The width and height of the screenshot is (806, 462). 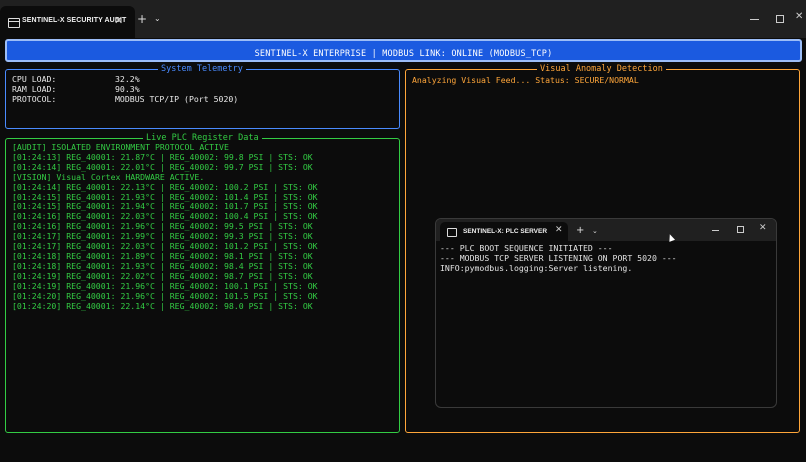 What do you see at coordinates (34, 79) in the screenshot?
I see `telemetry-label: CPU LOAD:` at bounding box center [34, 79].